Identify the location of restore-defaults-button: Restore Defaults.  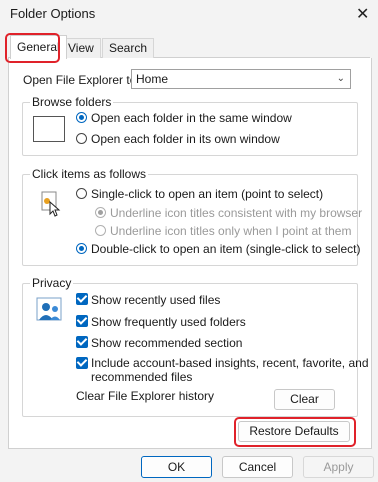
(294, 431).